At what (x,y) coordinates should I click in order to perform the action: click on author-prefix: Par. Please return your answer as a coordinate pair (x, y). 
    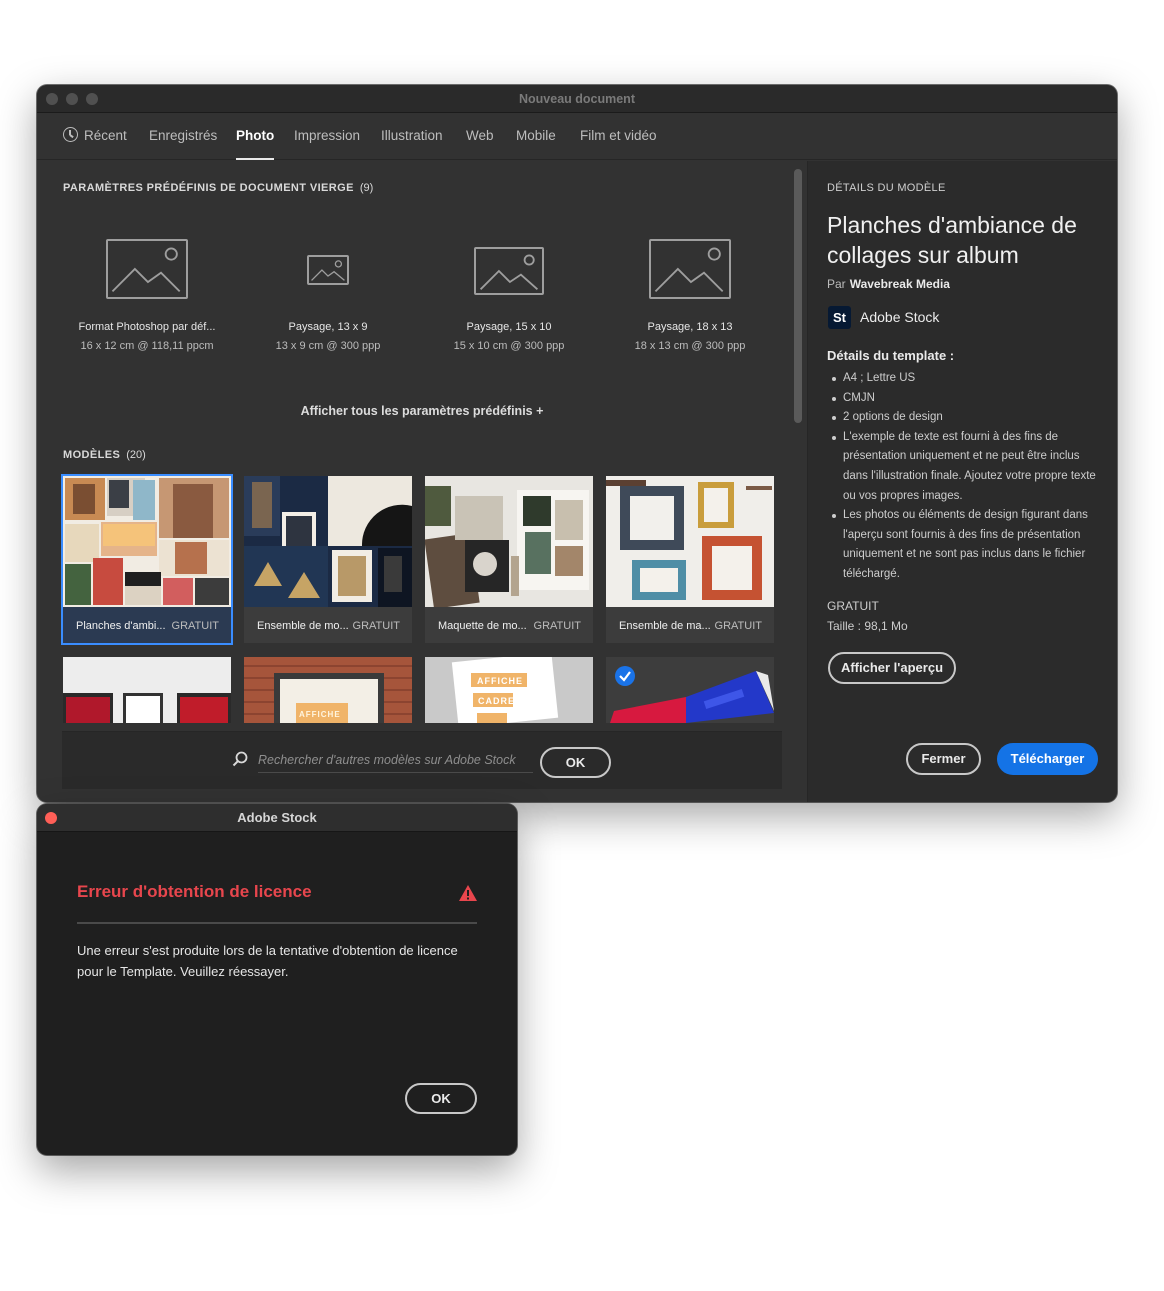
    Looking at the image, I should click on (836, 284).